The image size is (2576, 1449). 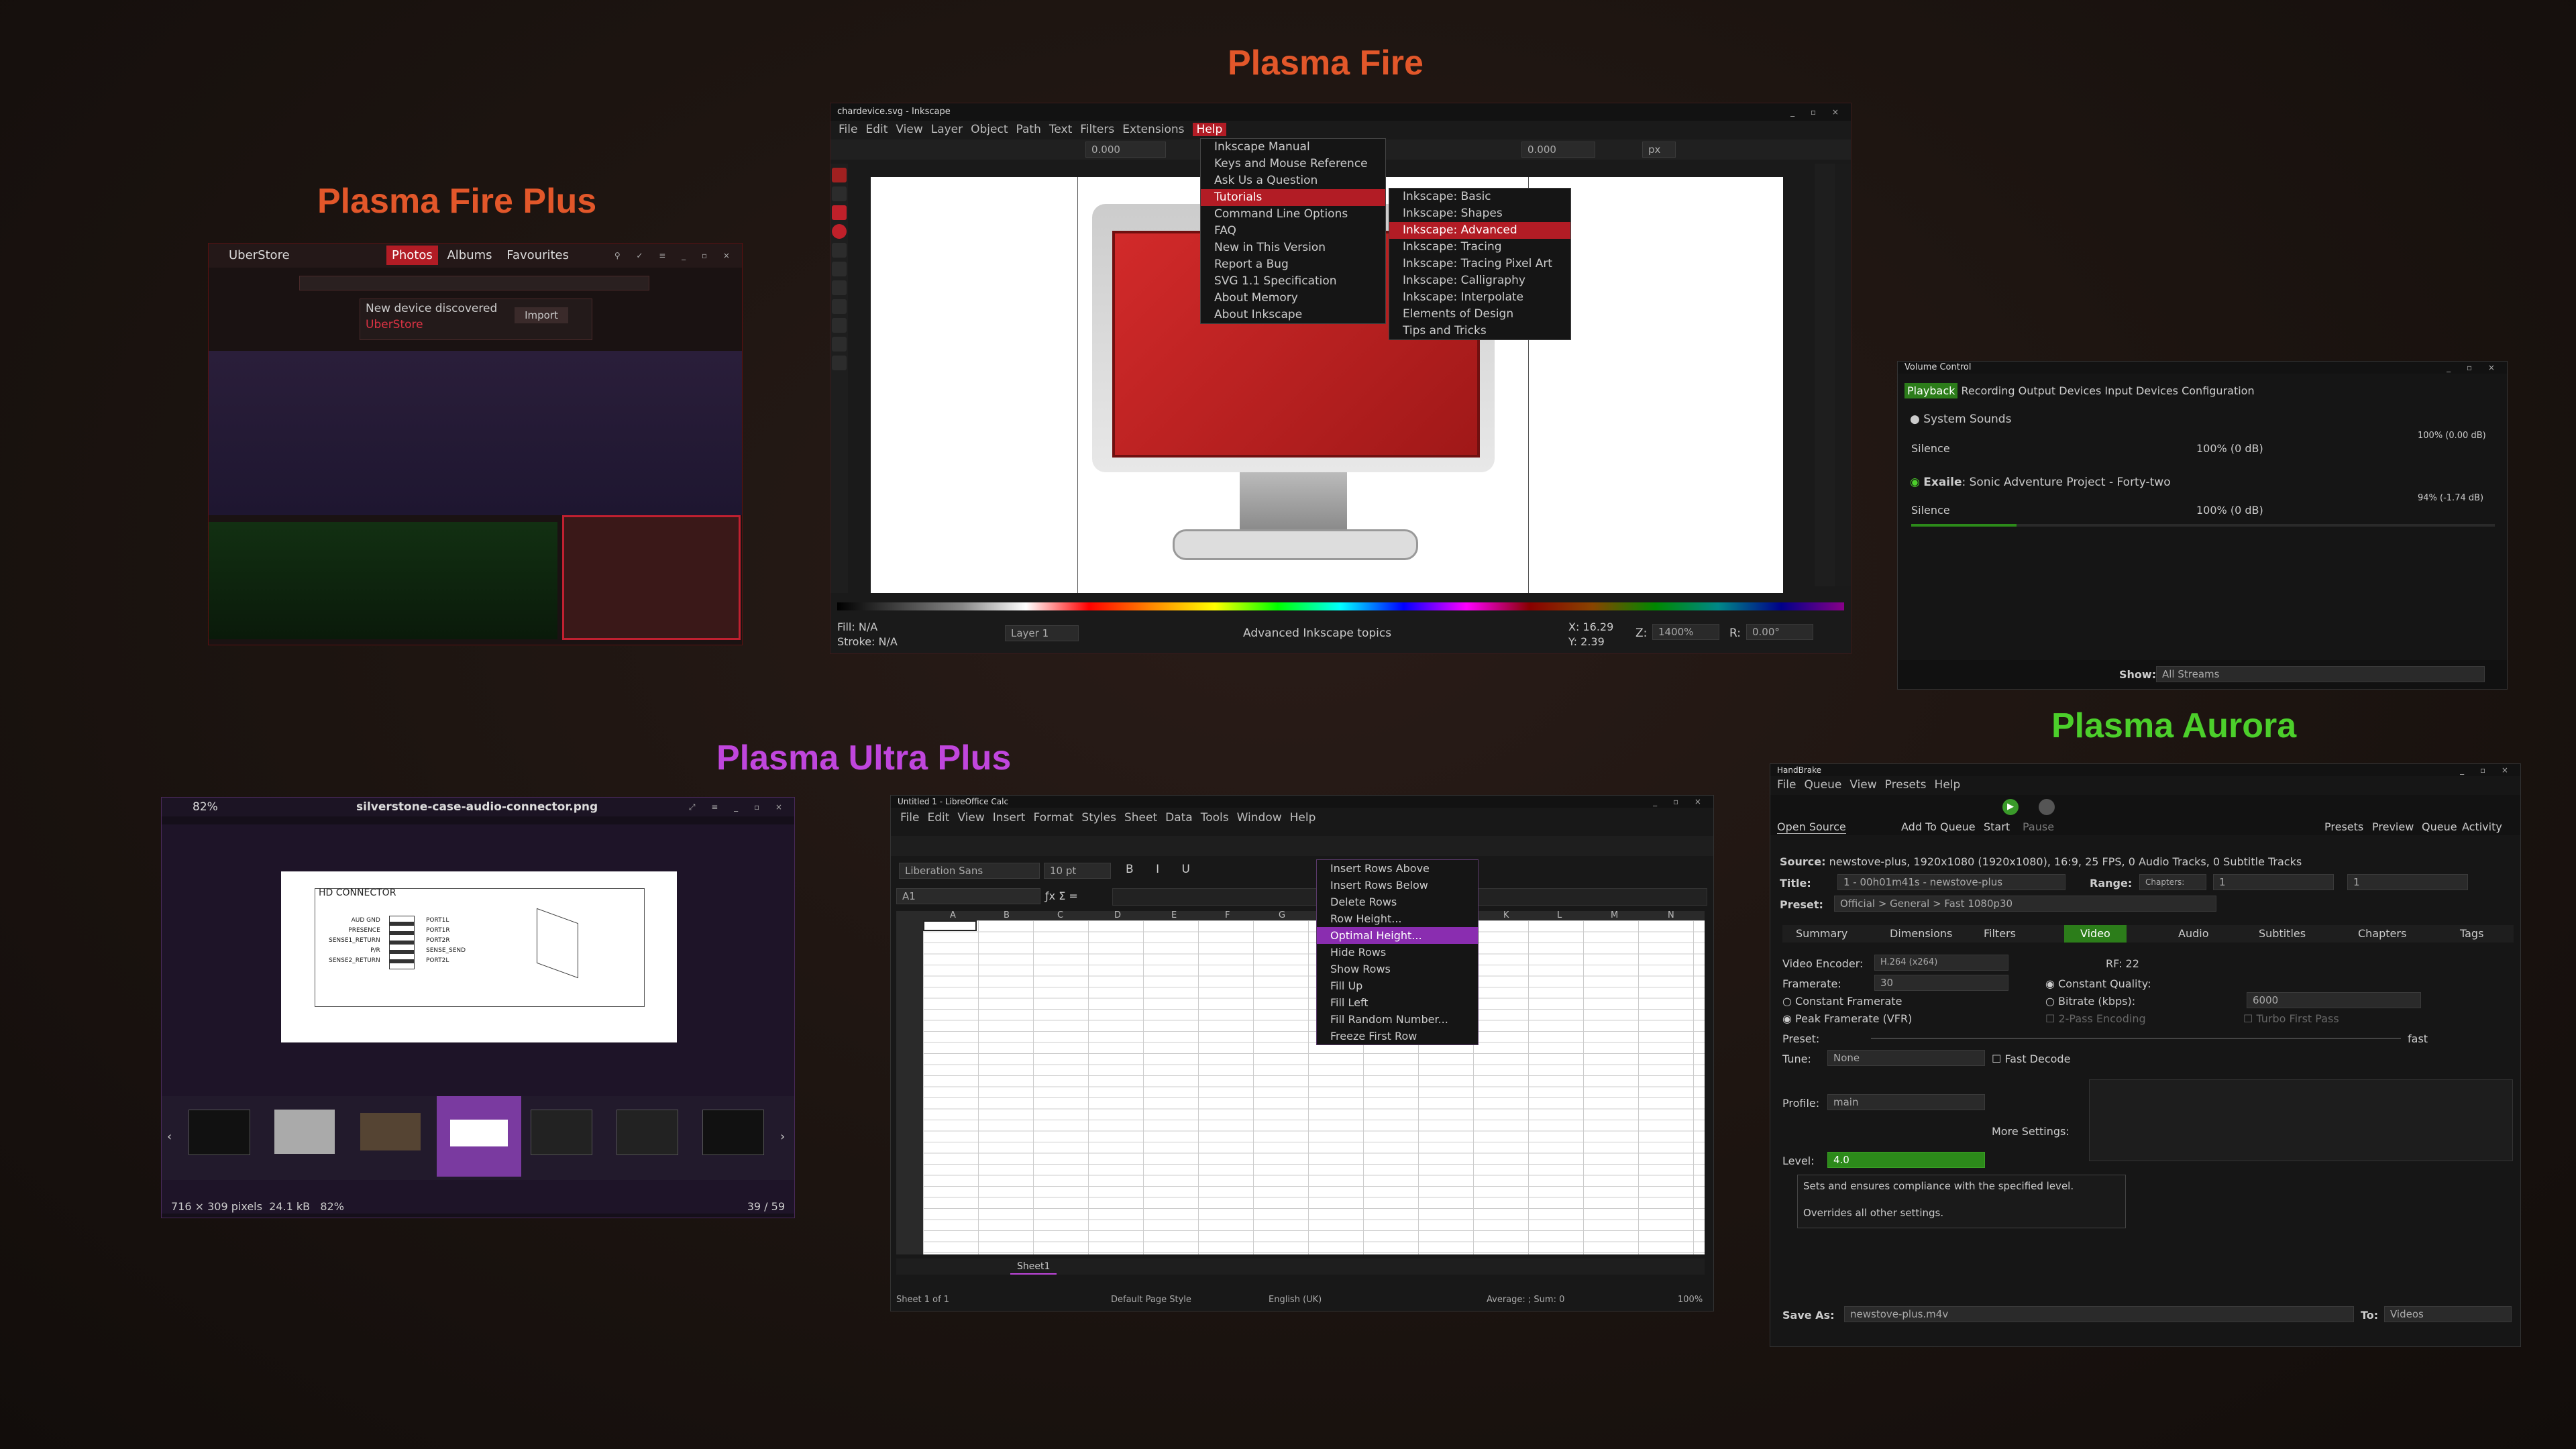 I want to click on menu-item-tutorials: Tutorials, so click(x=1293, y=197).